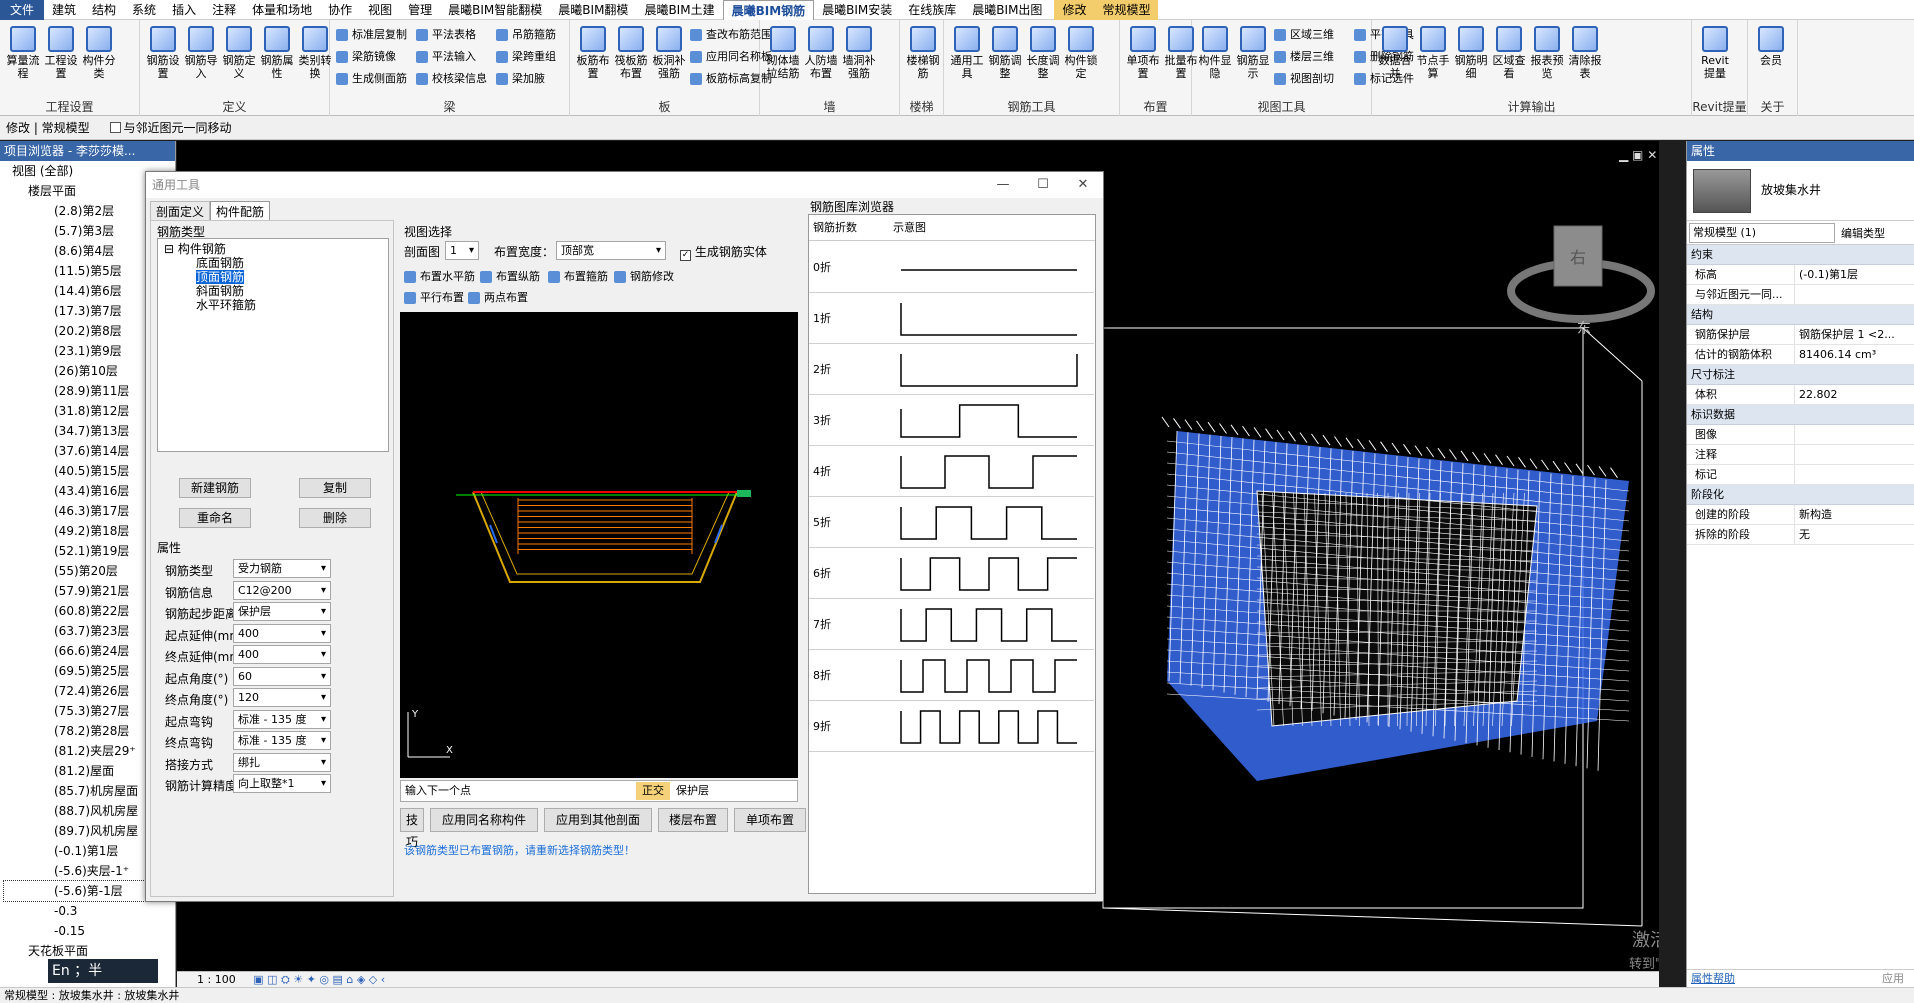 The width and height of the screenshot is (1914, 1003). What do you see at coordinates (282, 676) in the screenshot?
I see `rebar-prop-field: 60` at bounding box center [282, 676].